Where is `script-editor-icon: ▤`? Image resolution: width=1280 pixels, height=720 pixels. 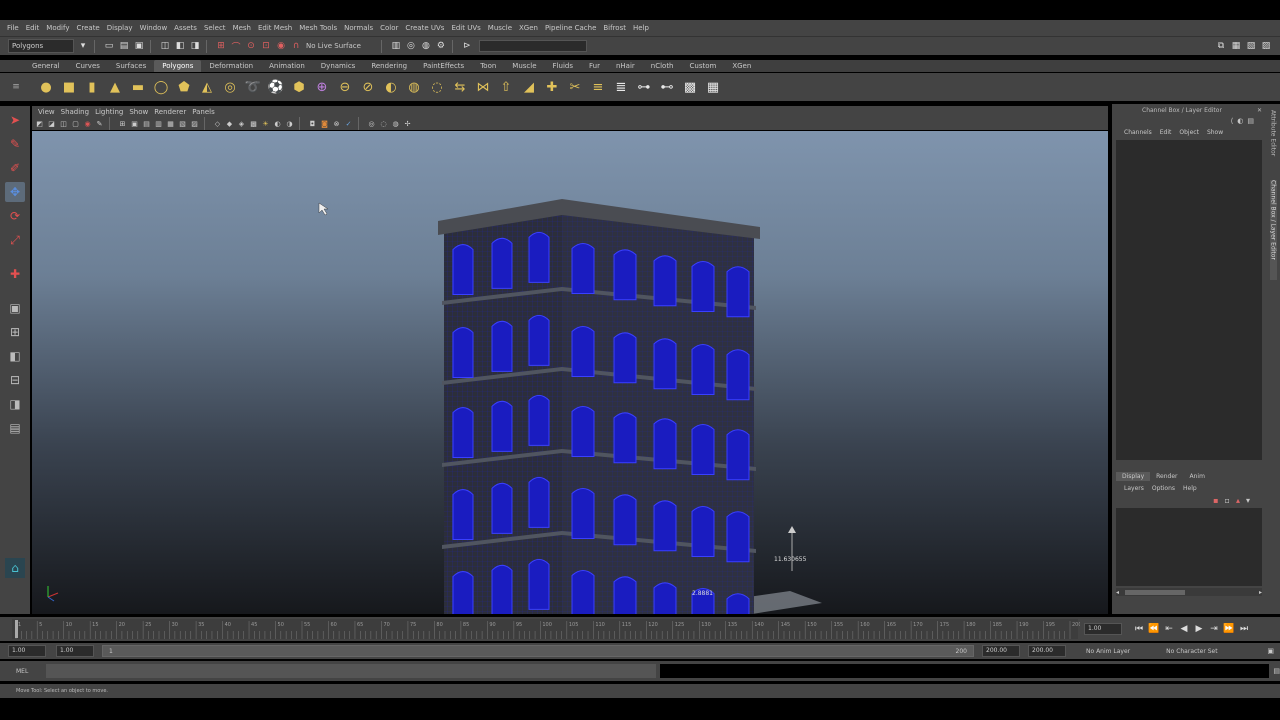
script-editor-icon: ▤ is located at coordinates (1276, 671).